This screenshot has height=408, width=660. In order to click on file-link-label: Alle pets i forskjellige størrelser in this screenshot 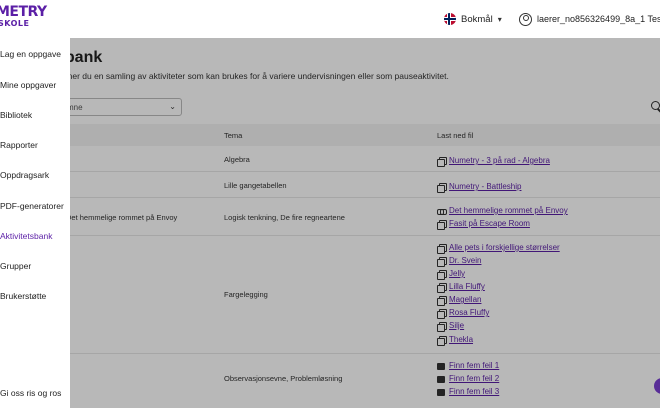, I will do `click(504, 247)`.